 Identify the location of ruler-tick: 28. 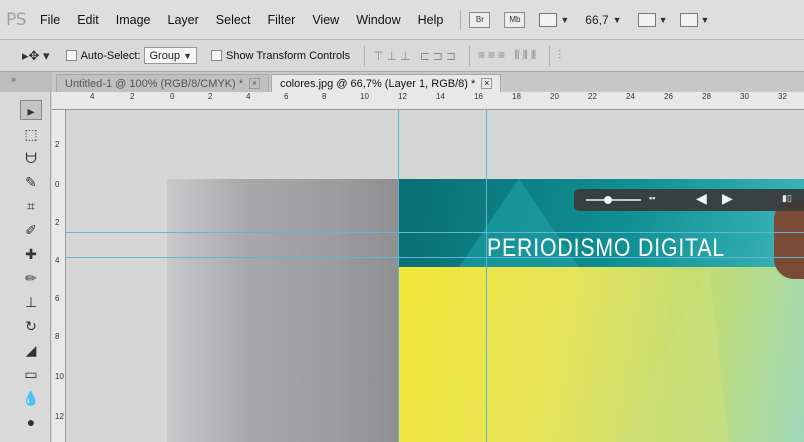
(706, 96).